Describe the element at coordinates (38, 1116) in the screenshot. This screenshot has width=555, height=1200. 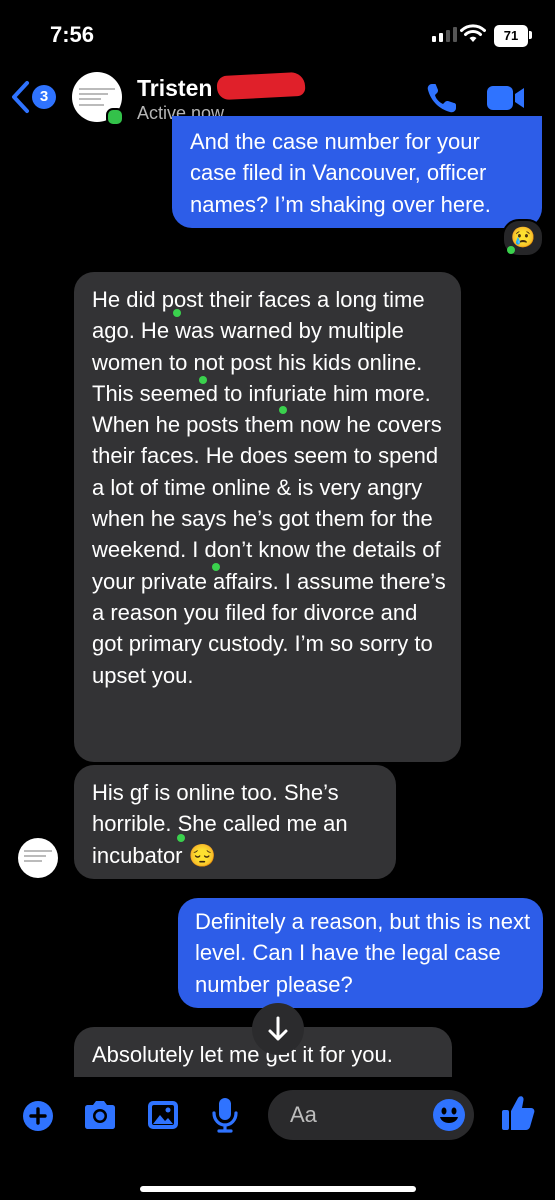
I see `plus-icon` at that location.